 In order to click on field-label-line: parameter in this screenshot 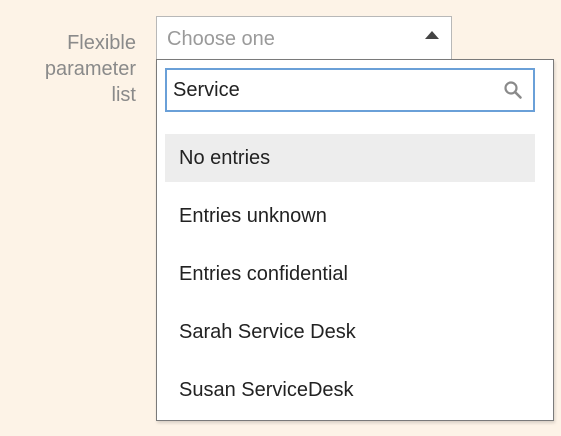, I will do `click(90, 69)`.